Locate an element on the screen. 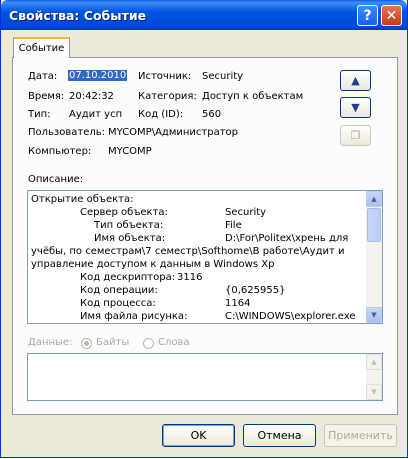 The width and height of the screenshot is (408, 459). description-line: Тип объекта: is located at coordinates (129, 225).